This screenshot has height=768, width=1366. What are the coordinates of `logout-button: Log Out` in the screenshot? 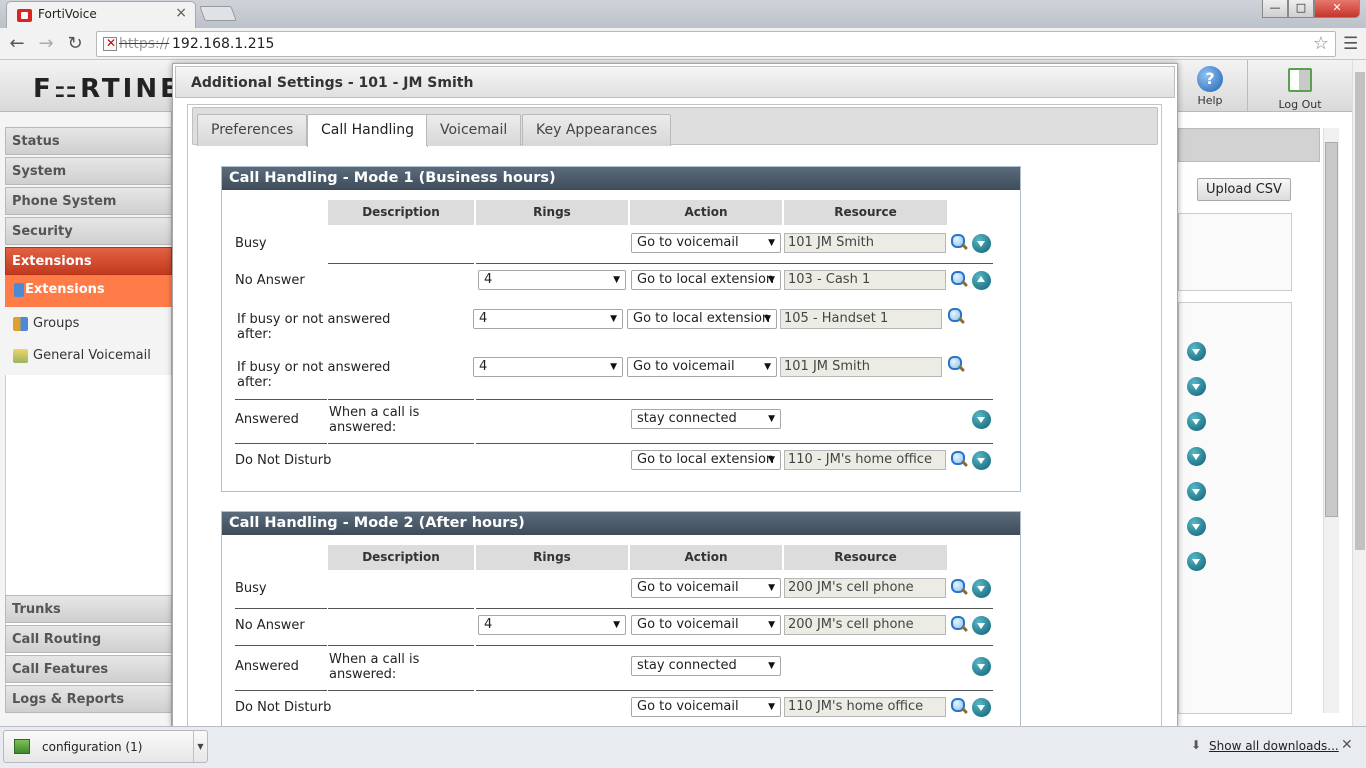 It's located at (1299, 86).